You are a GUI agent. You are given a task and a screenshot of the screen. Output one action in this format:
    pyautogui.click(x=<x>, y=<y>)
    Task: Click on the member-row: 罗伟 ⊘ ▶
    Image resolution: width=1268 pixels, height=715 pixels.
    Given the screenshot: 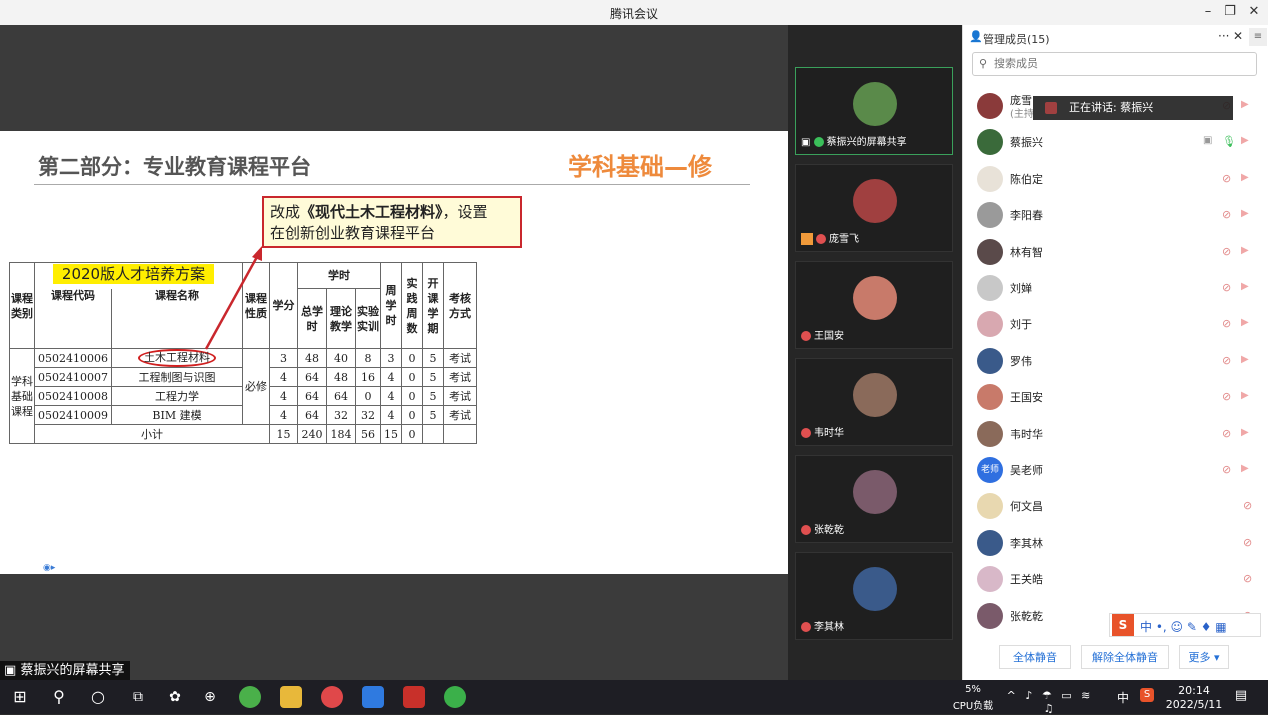 What is the action you would take?
    pyautogui.click(x=1111, y=360)
    